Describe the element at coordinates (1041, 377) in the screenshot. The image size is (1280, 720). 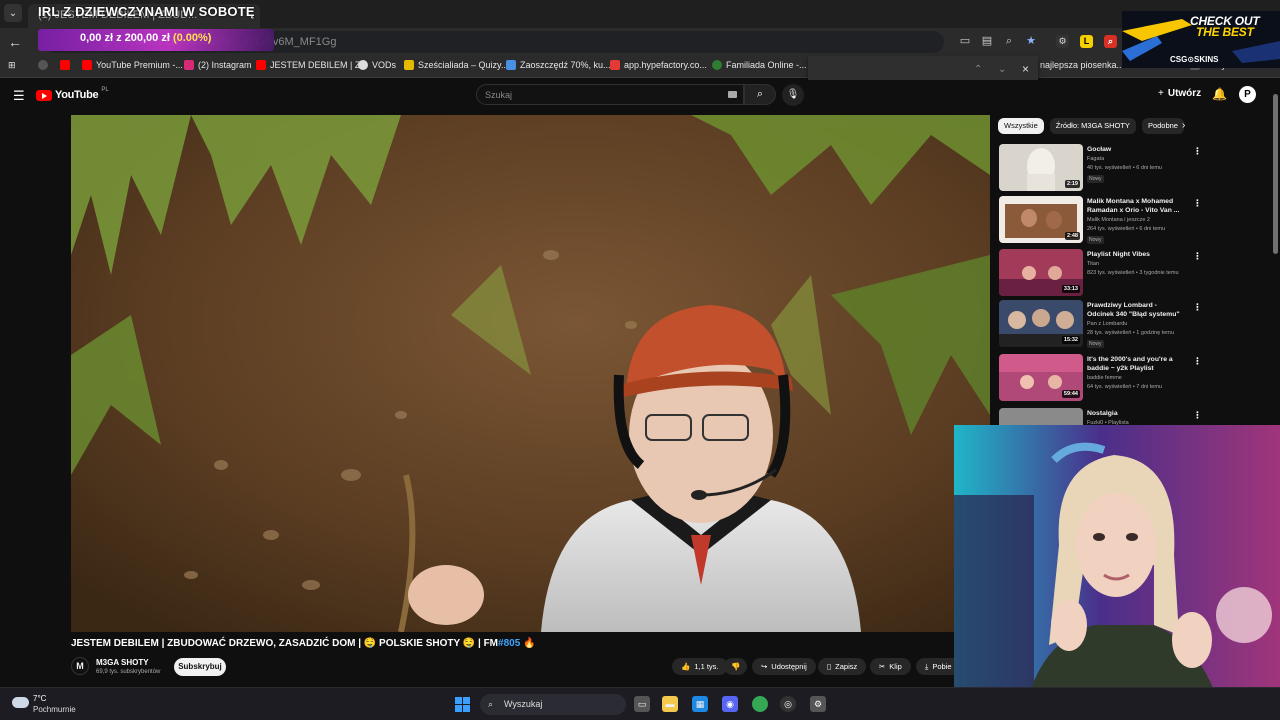
I see `video-thumbnail: 59:44` at that location.